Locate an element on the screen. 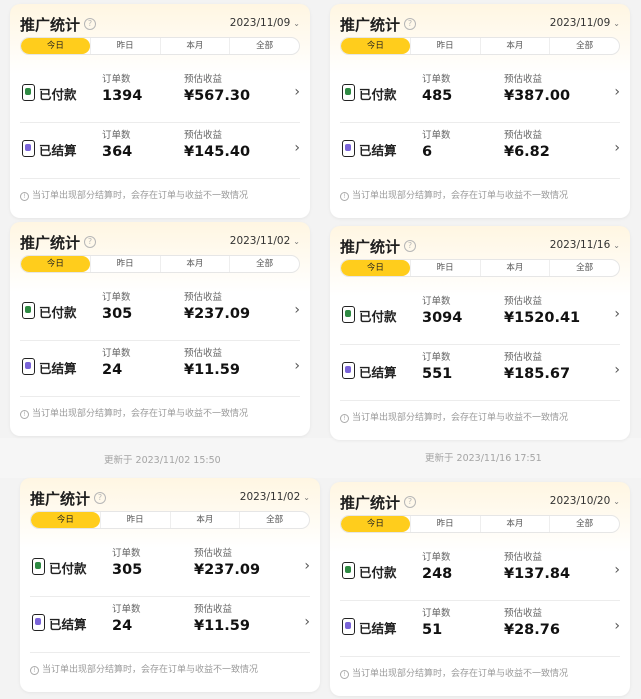 This screenshot has height=699, width=641. settled-orders-value: 51 is located at coordinates (432, 630).